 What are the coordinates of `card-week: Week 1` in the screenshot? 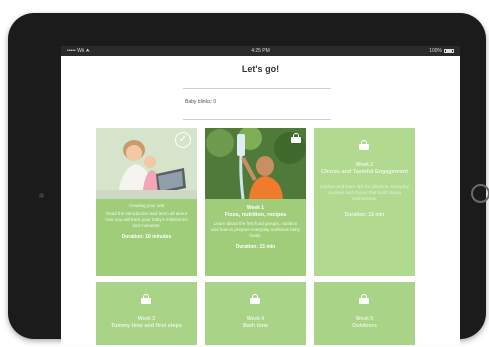 It's located at (255, 208).